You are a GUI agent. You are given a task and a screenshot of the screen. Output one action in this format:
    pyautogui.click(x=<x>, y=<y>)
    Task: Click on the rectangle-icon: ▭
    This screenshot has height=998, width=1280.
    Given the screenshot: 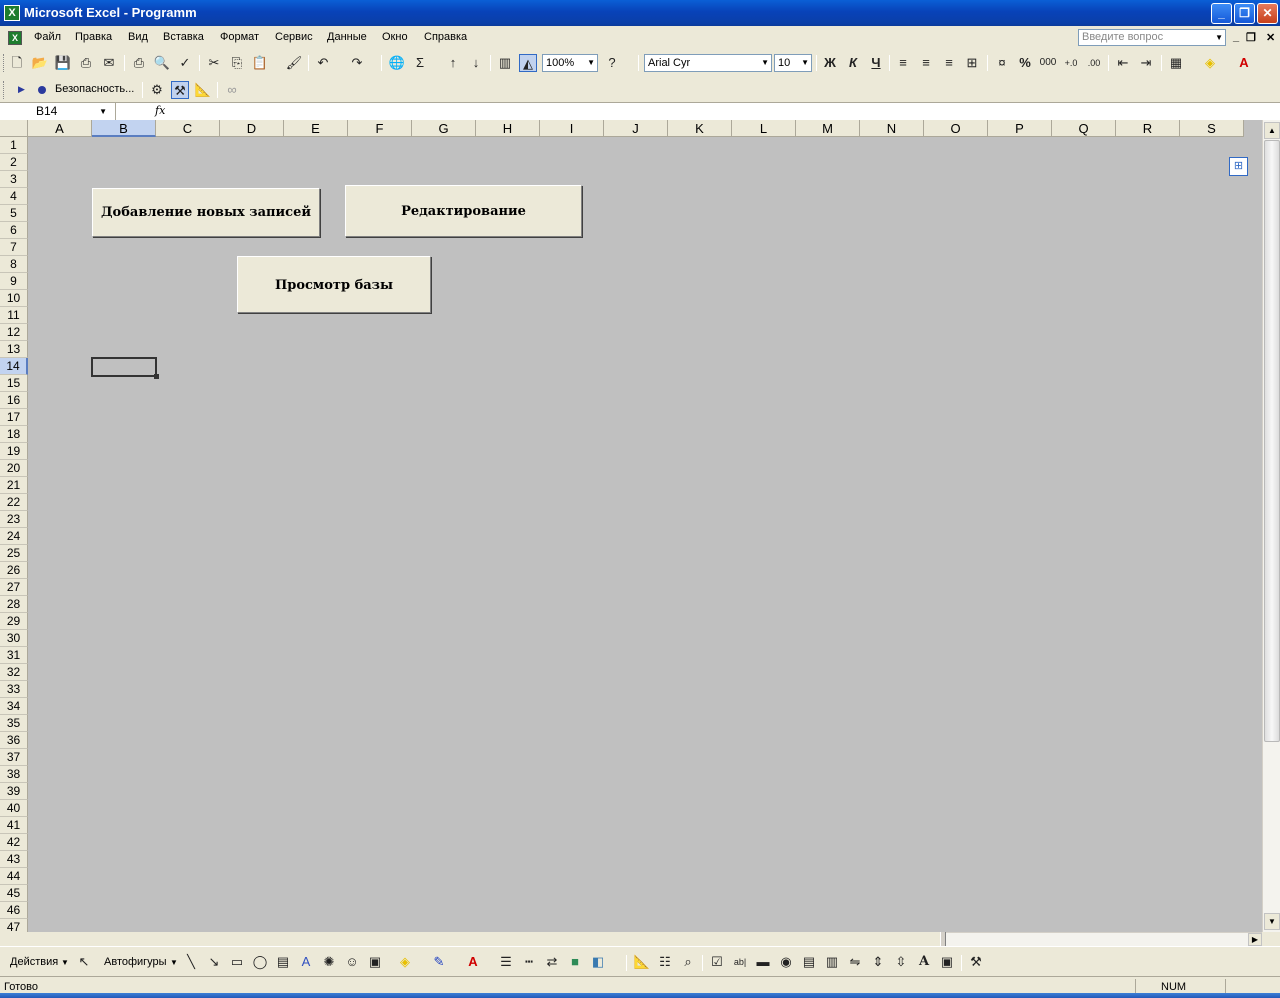 What is the action you would take?
    pyautogui.click(x=237, y=962)
    